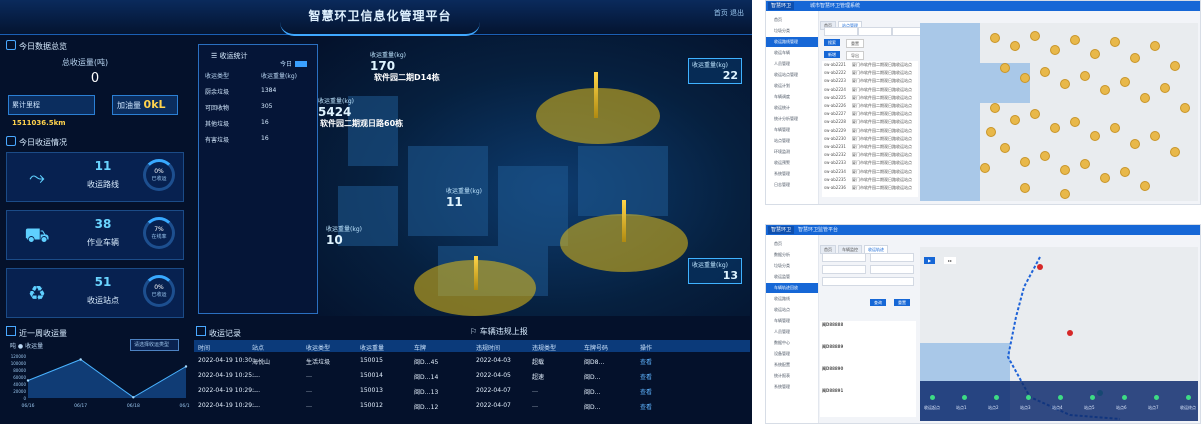 The image size is (1201, 424). Describe the element at coordinates (792, 299) in the screenshot. I see `sidebar-item: 收运路线` at that location.